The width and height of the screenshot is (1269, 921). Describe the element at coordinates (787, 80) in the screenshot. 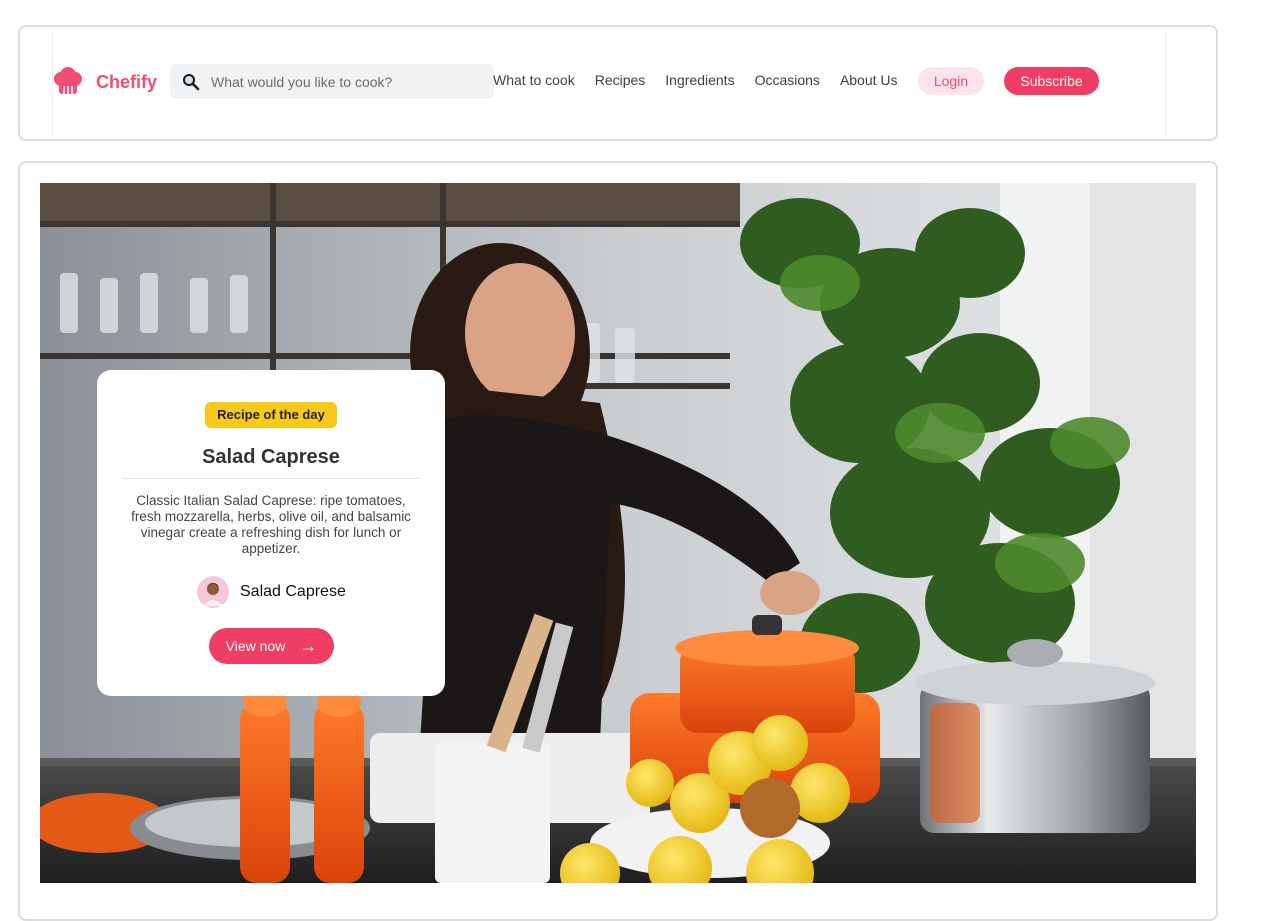

I see `nav-link-occasions: Occasions` at that location.